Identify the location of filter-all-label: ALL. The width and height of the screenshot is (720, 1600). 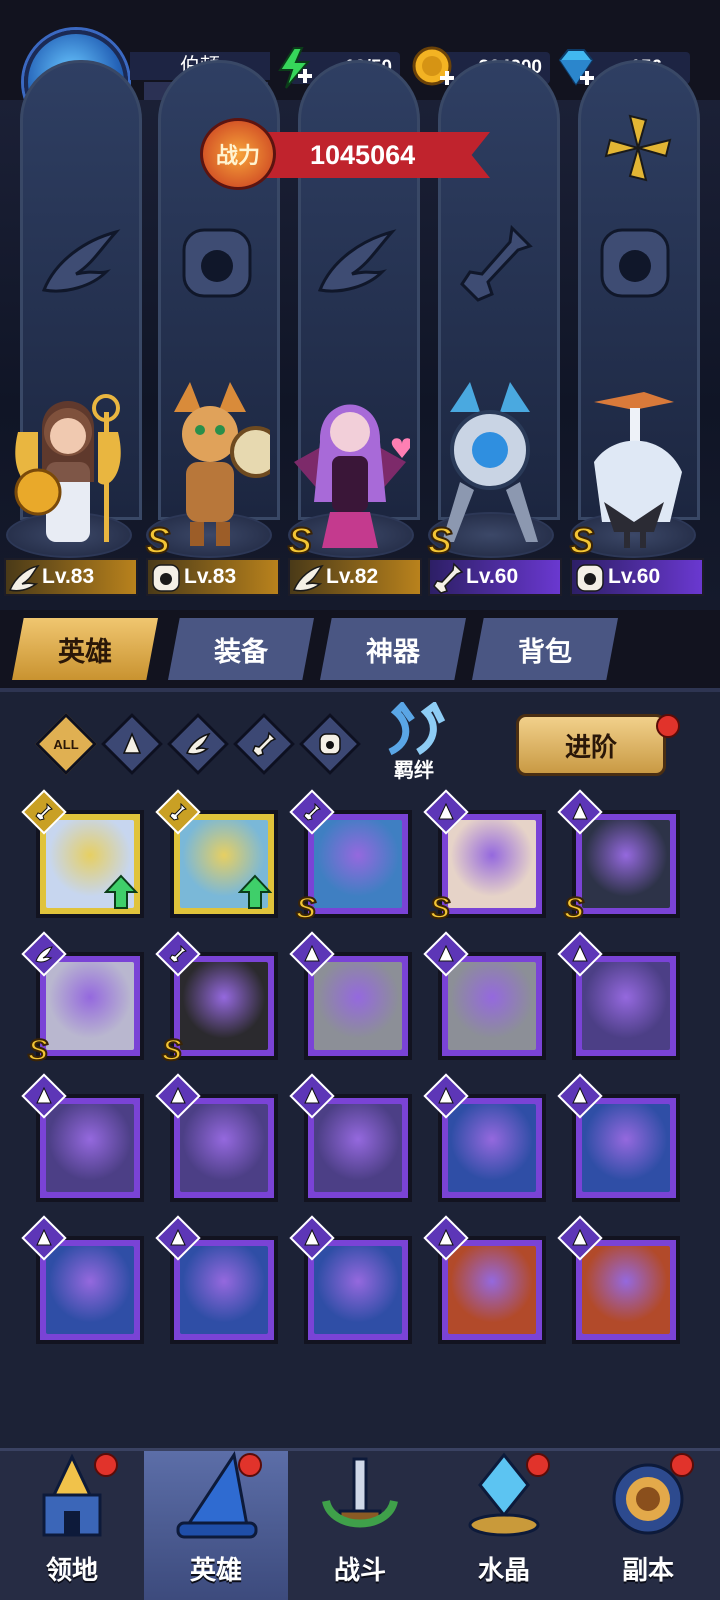
(66, 744).